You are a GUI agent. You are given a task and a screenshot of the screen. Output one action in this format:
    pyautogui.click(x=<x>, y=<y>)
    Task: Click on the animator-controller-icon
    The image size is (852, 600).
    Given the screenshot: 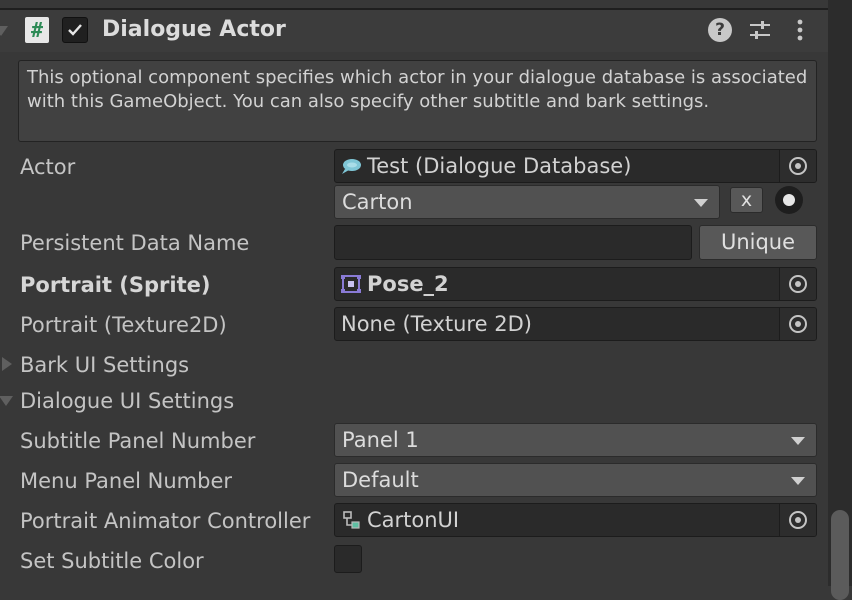 What is the action you would take?
    pyautogui.click(x=351, y=520)
    